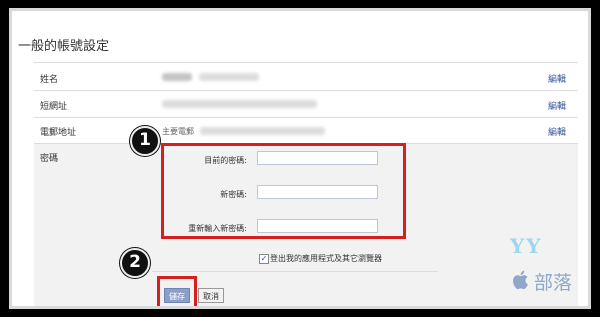 The height and width of the screenshot is (317, 600). Describe the element at coordinates (317, 158) in the screenshot. I see `current-password-input` at that location.